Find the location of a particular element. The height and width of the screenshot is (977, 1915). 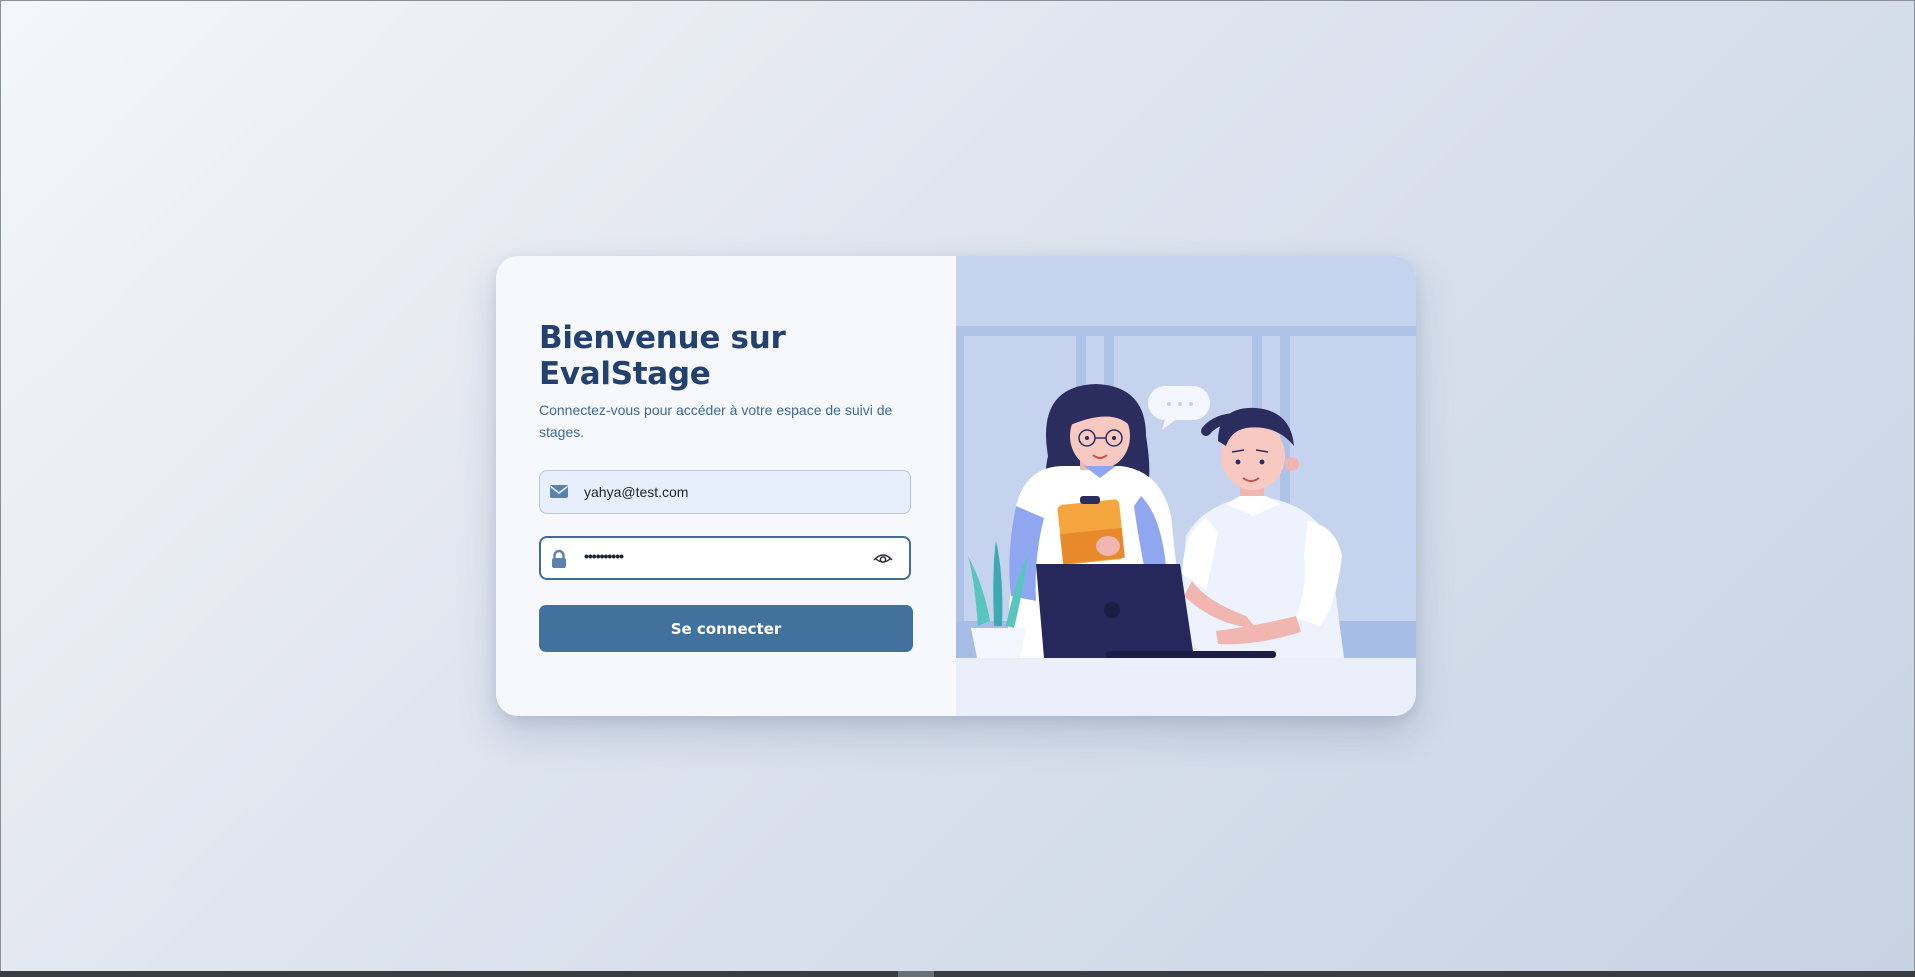

login-button: Se connecter is located at coordinates (726, 628).